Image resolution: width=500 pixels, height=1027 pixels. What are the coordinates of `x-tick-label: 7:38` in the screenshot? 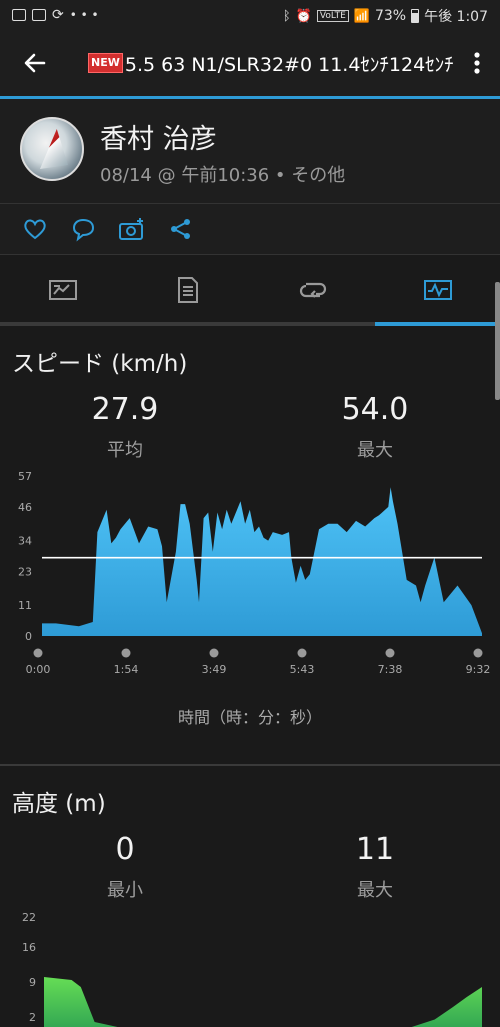 It's located at (390, 669).